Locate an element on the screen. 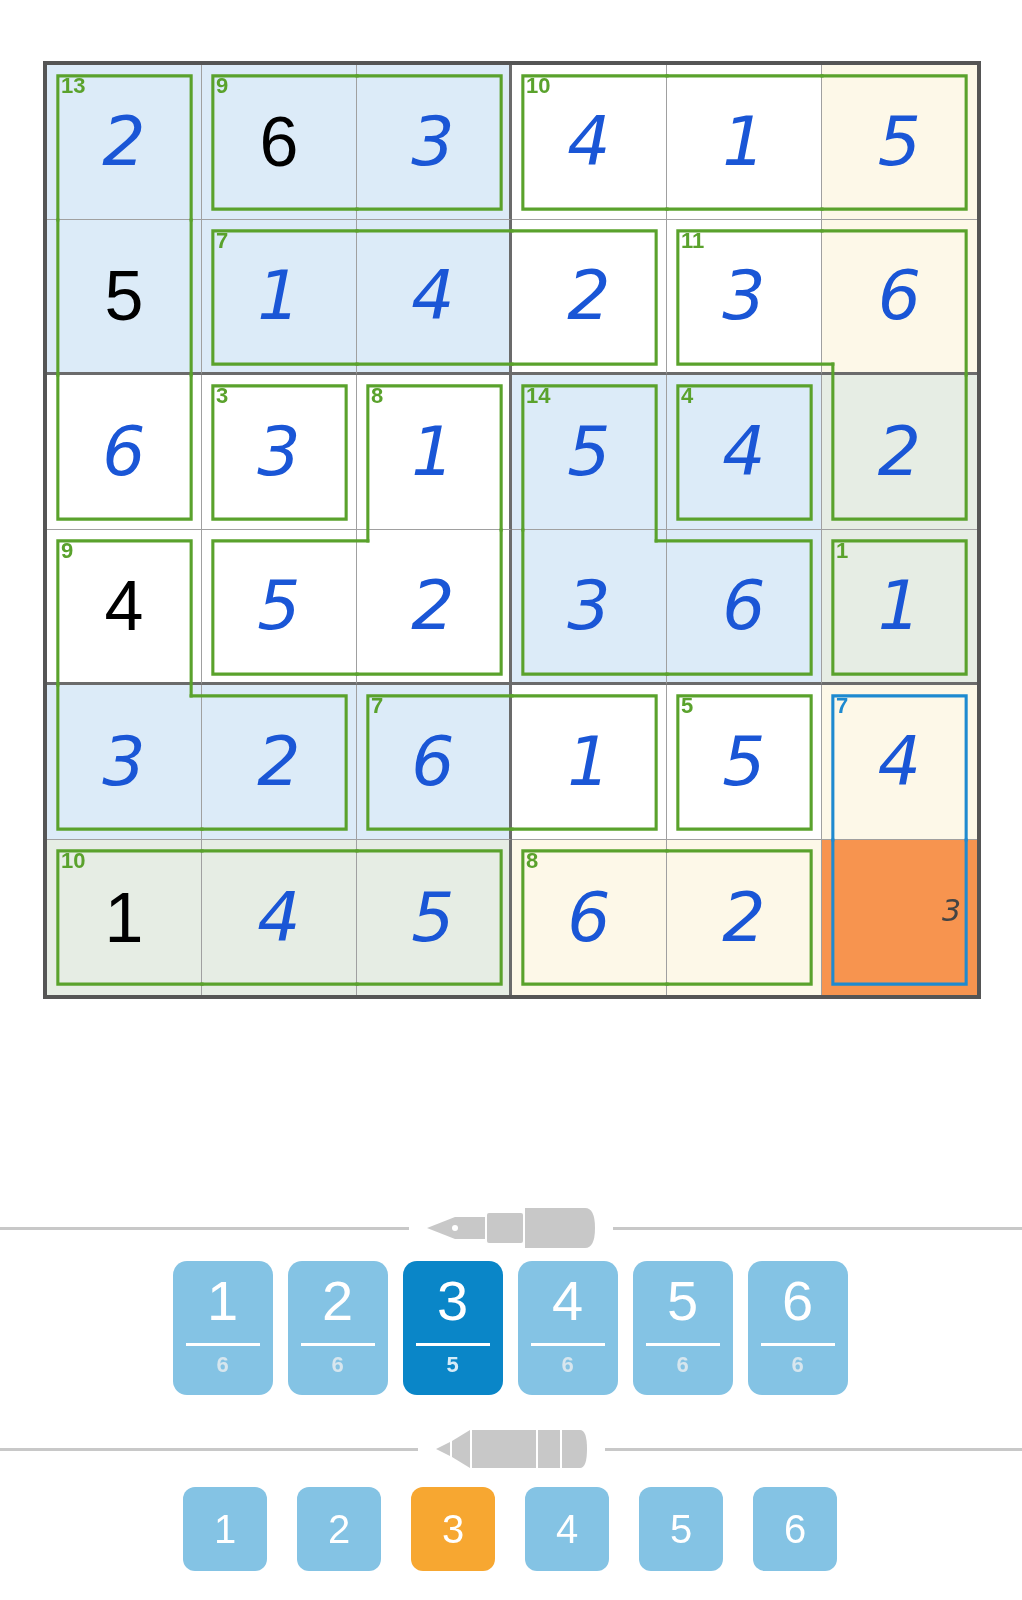 Image resolution: width=1022 pixels, height=1600 pixels. grid-cell: 11 3 is located at coordinates (744, 297).